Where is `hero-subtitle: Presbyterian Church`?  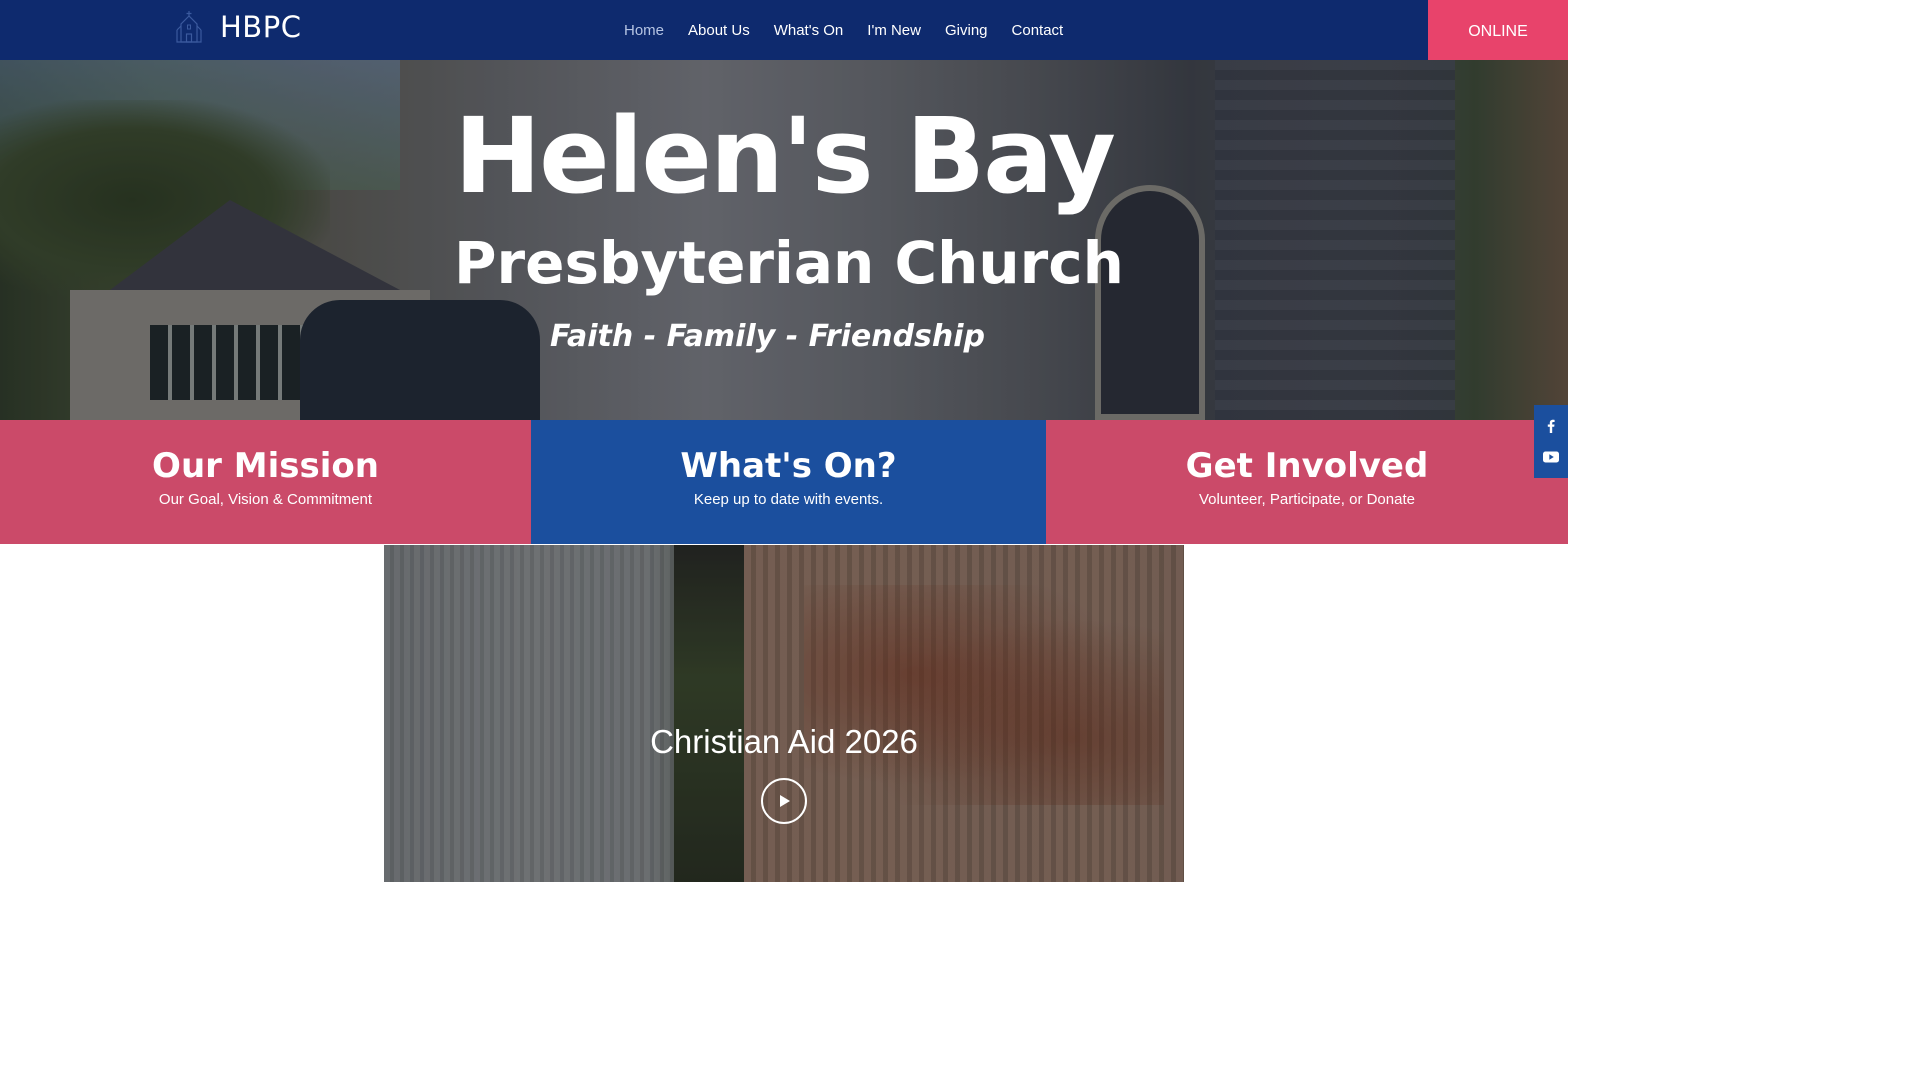 hero-subtitle: Presbyterian Church is located at coordinates (789, 263).